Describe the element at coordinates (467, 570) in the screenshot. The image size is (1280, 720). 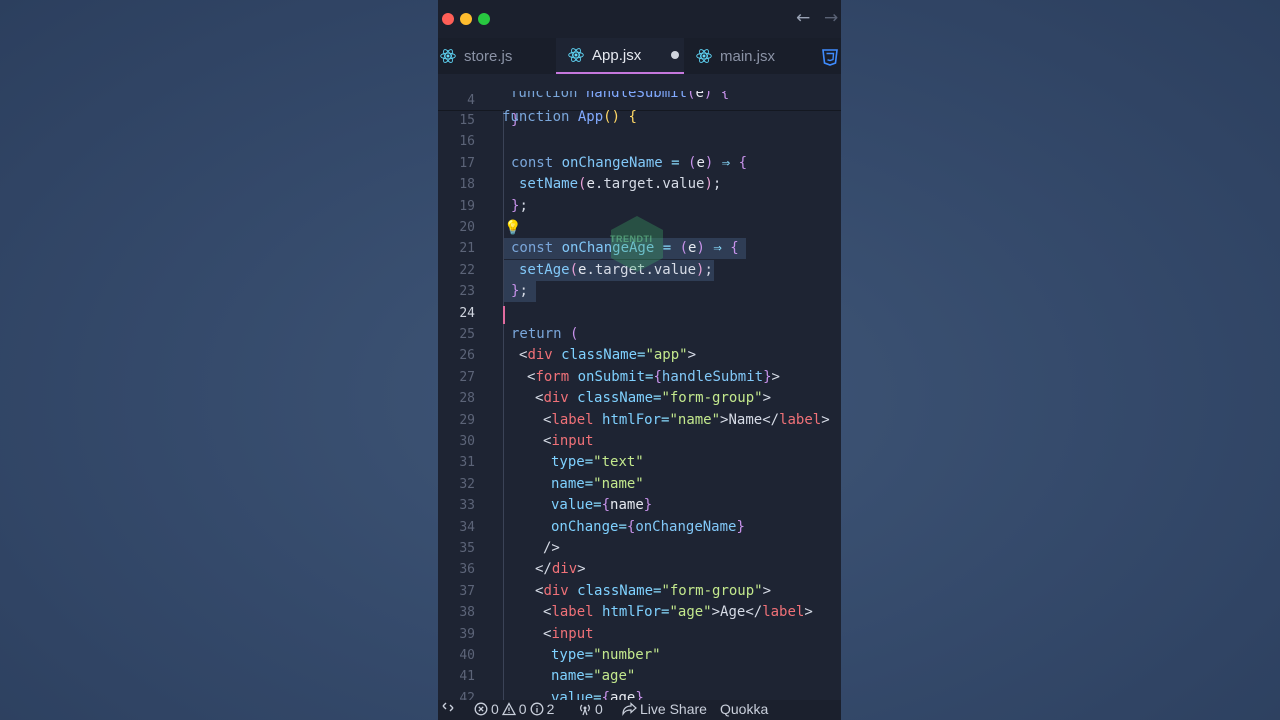
I see `line-number: 36` at that location.